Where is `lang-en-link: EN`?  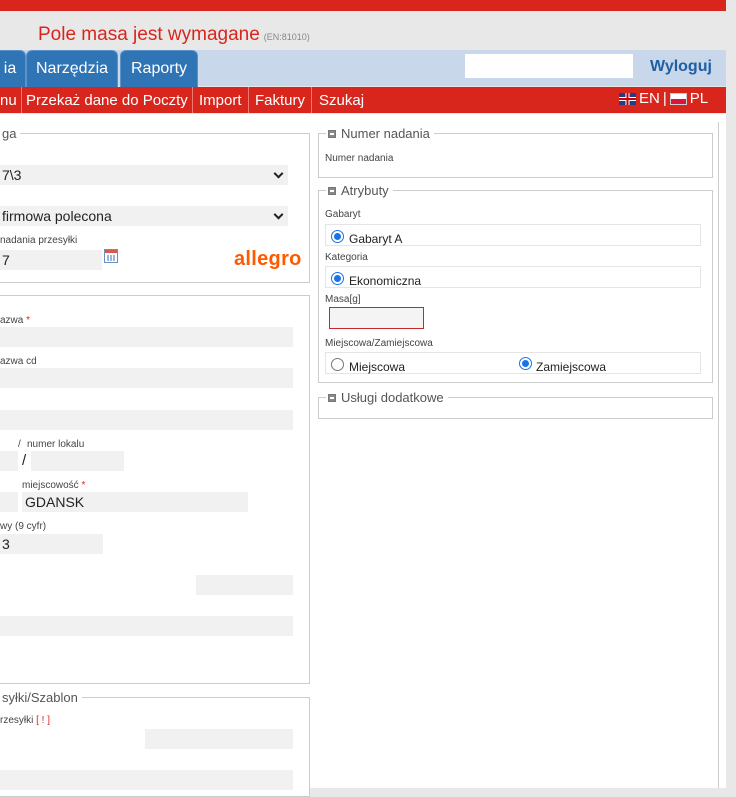 lang-en-link: EN is located at coordinates (649, 98).